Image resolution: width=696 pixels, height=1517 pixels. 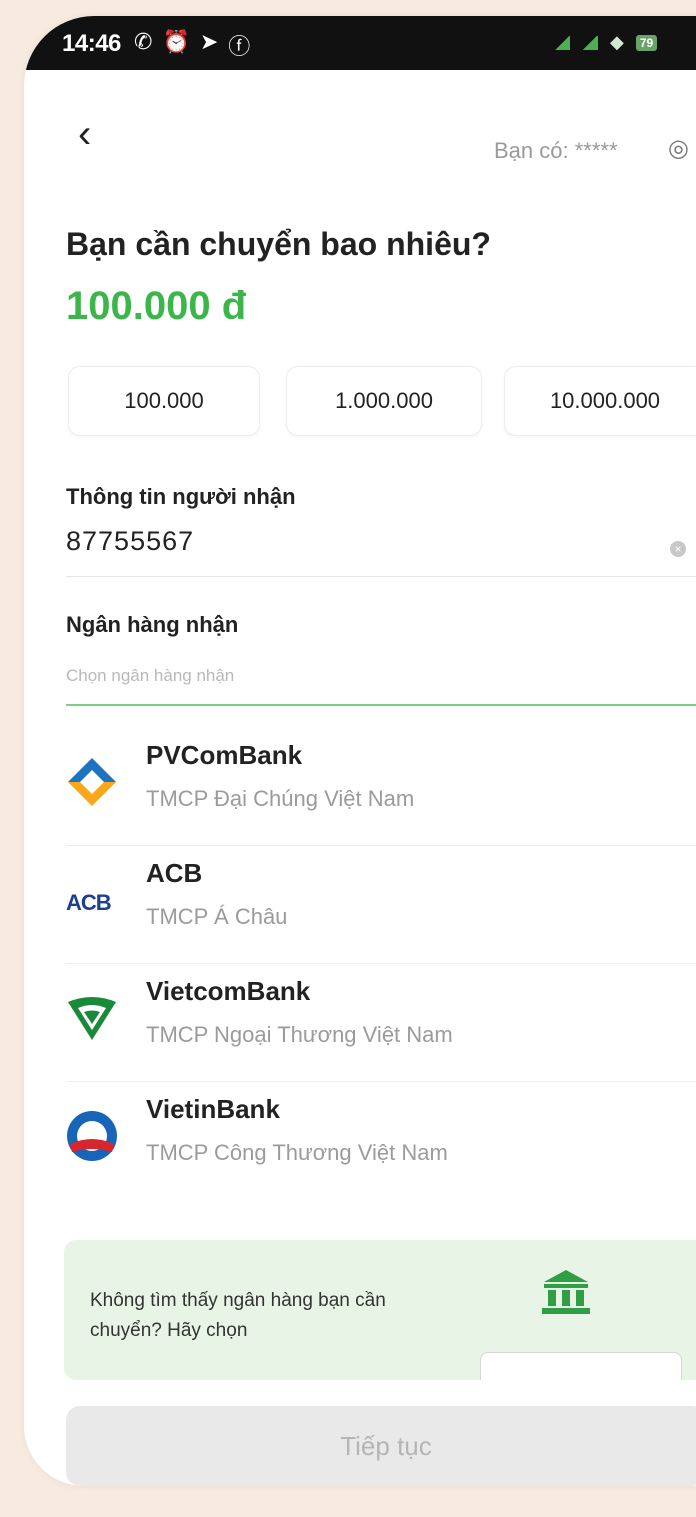 What do you see at coordinates (89, 902) in the screenshot?
I see `acb-logo-icon: ACB` at bounding box center [89, 902].